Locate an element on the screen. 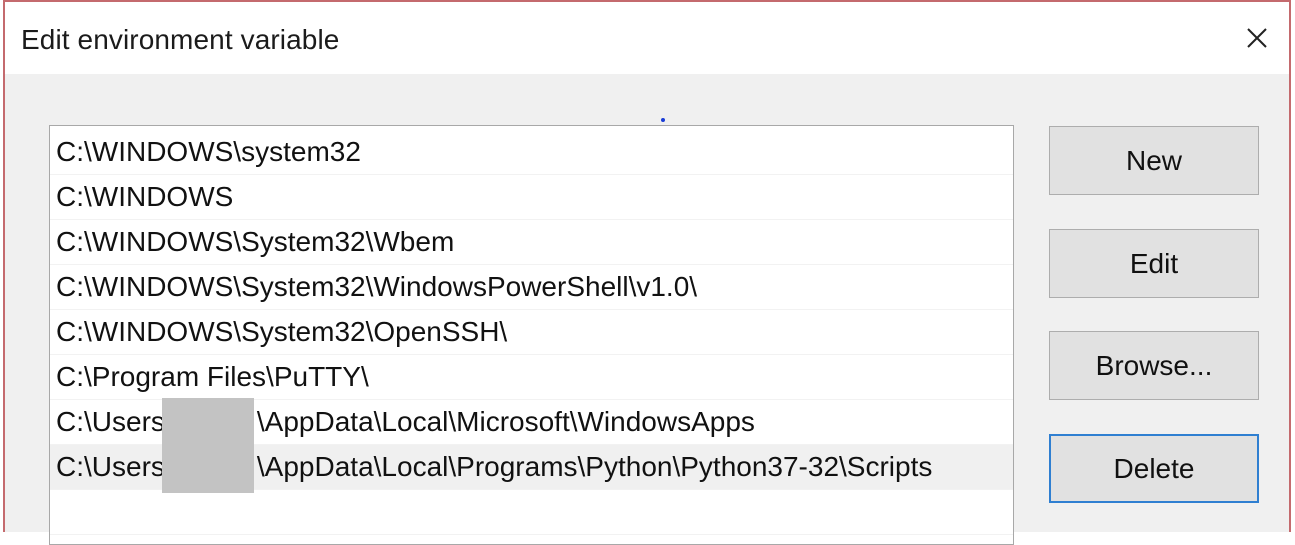  list-item: C:\WINDOWS\system32 is located at coordinates (531, 152).